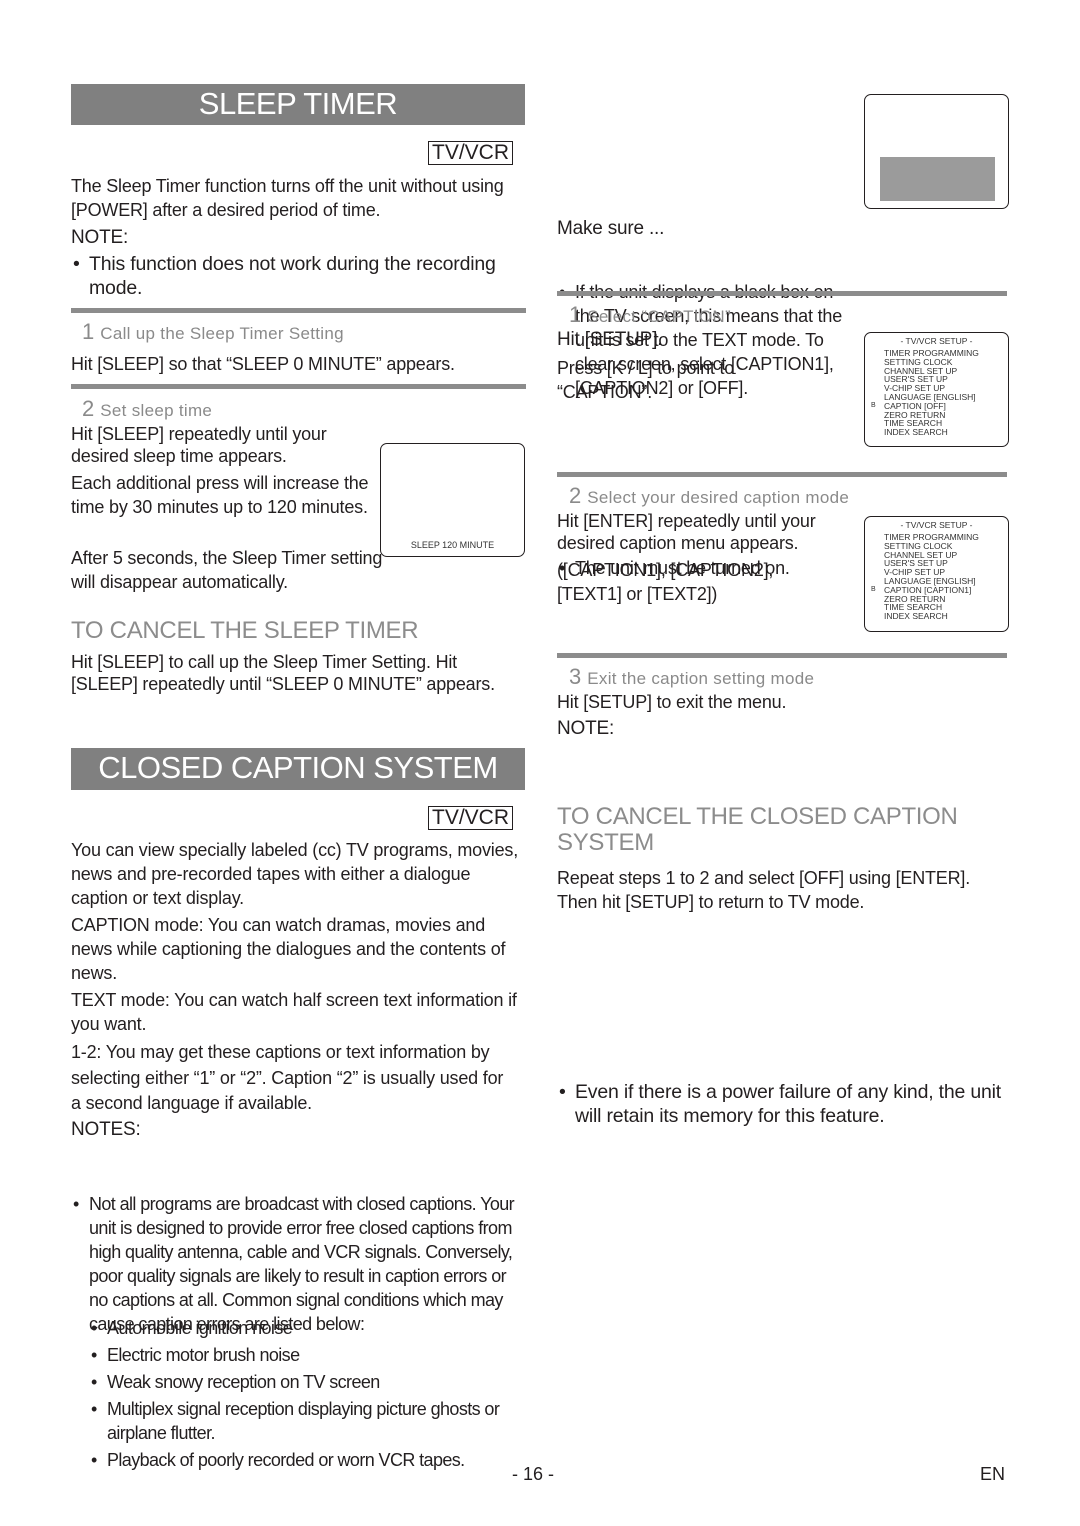 This screenshot has height=1526, width=1080. Describe the element at coordinates (222, 333) in the screenshot. I see `step-title: Call up the Sleep Timer Setting` at that location.